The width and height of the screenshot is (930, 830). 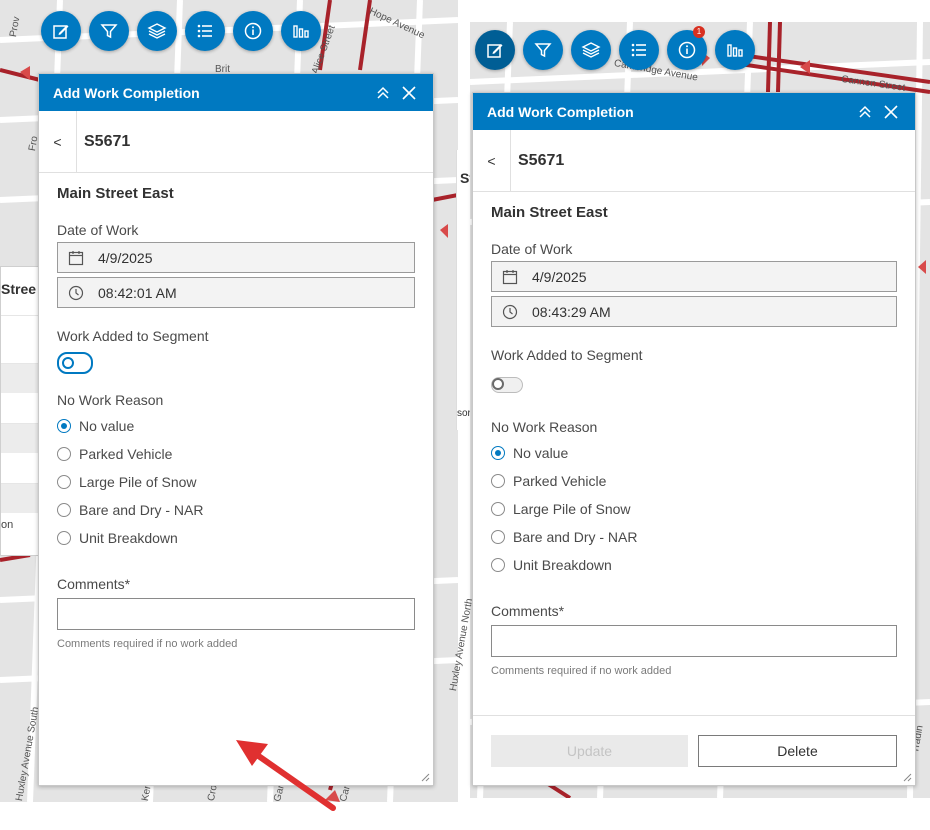 I want to click on comments-hint: Comments required if no work added, so click(x=147, y=644).